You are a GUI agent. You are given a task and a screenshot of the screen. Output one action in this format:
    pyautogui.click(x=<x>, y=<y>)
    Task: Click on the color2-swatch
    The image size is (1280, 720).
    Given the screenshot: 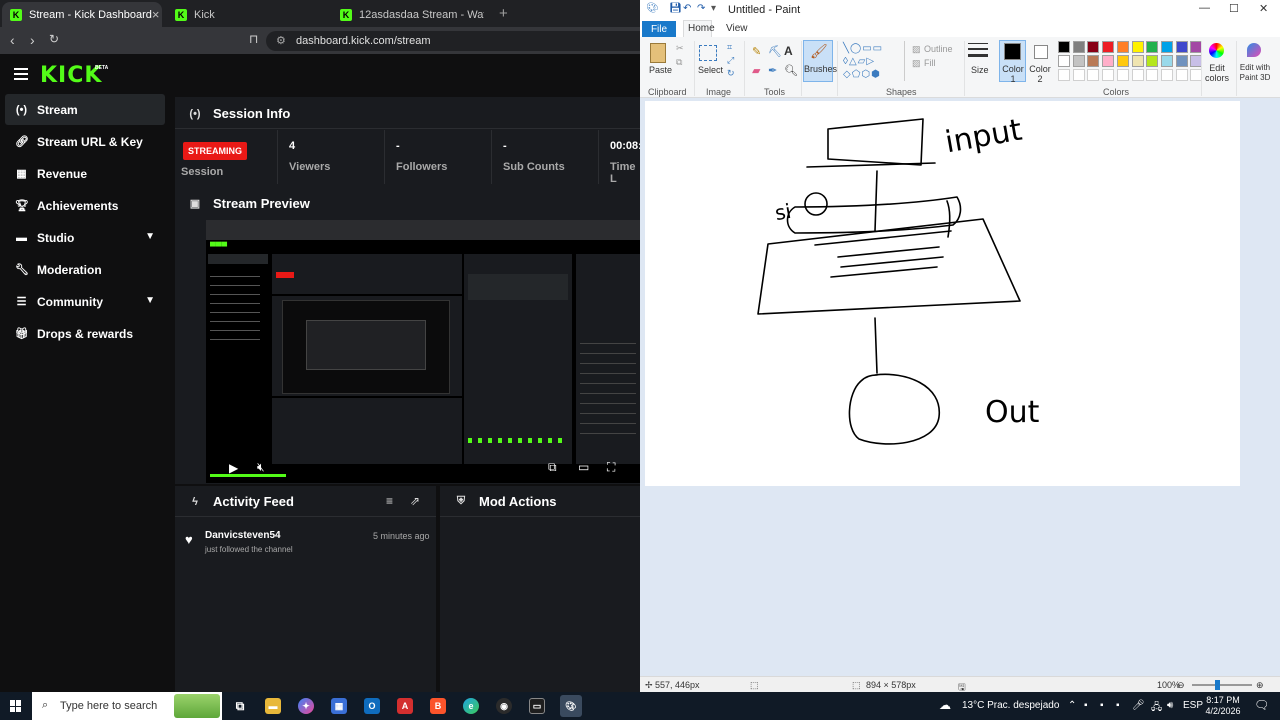 What is the action you would take?
    pyautogui.click(x=1041, y=52)
    